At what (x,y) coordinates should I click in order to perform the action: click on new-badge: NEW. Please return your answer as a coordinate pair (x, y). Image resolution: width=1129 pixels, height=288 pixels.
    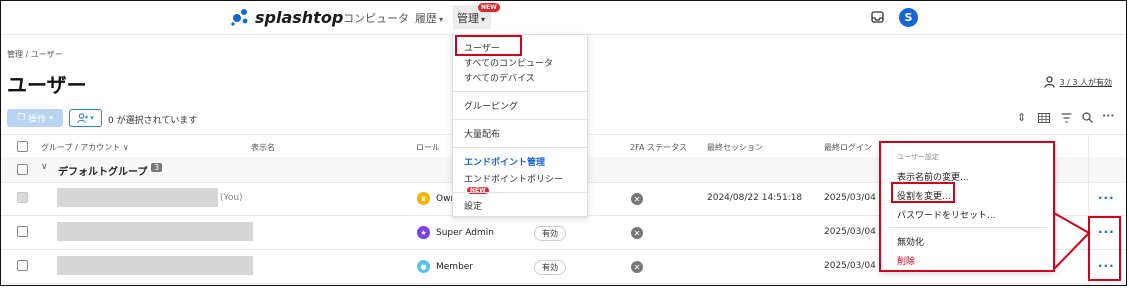
    Looking at the image, I should click on (489, 7).